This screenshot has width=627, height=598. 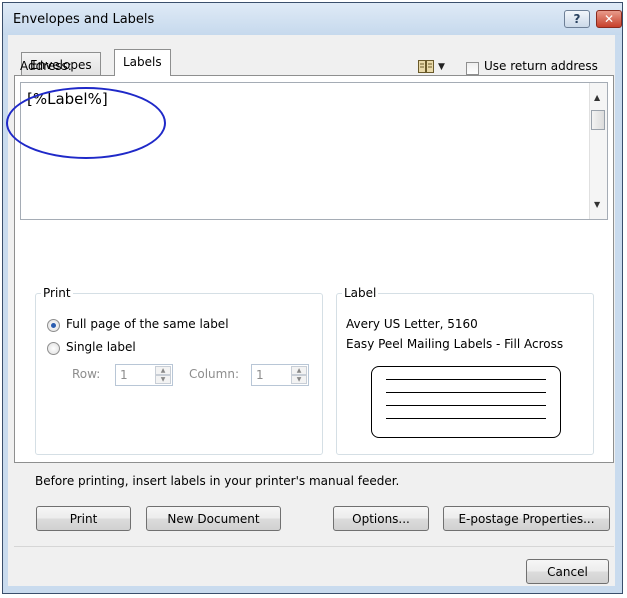 What do you see at coordinates (441, 67) in the screenshot?
I see `address-book-dropdown-icon: ▼` at bounding box center [441, 67].